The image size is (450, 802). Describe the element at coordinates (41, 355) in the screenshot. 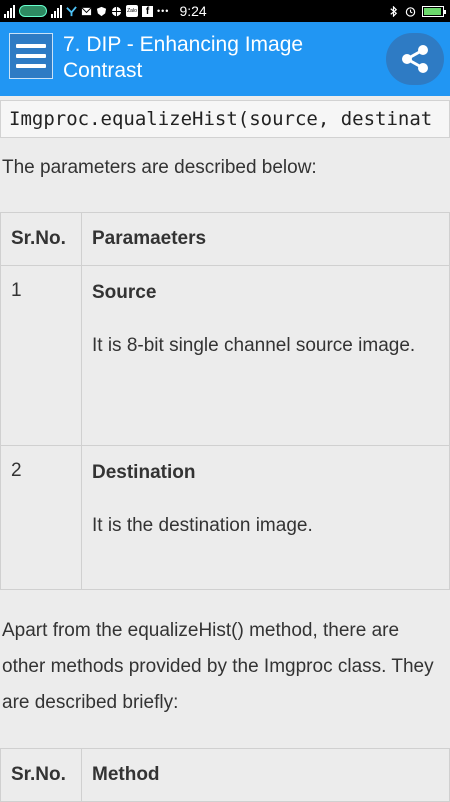

I see `row-number: 1` at that location.